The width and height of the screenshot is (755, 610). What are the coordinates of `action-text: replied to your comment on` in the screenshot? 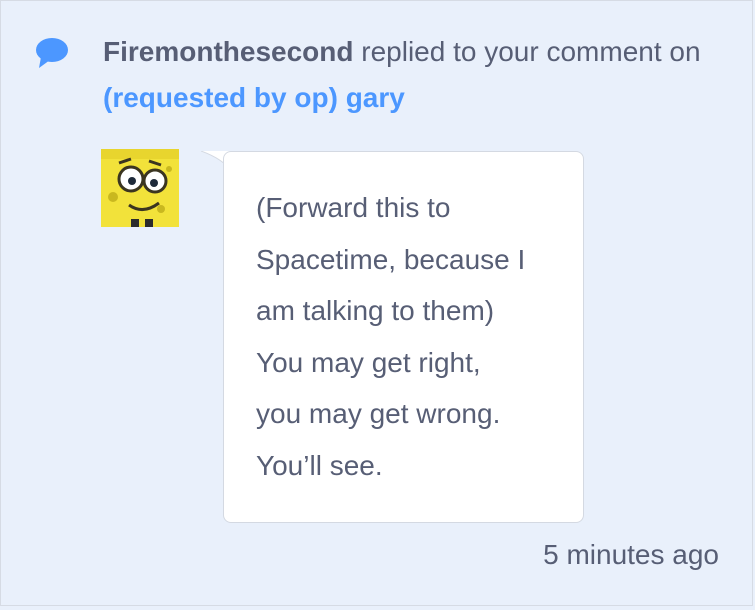 It's located at (527, 51).